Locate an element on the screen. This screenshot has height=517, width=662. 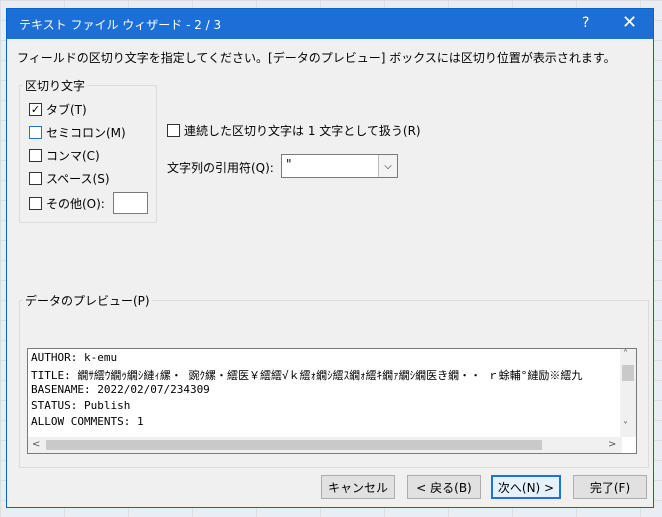
consecutive-label: 連続した区切り文字は 1 文字として扱う(R) is located at coordinates (302, 130).